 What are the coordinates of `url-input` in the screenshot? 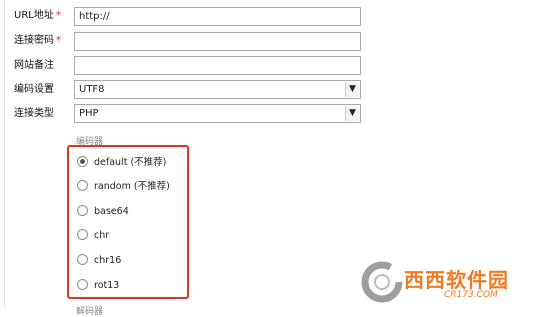 It's located at (217, 16).